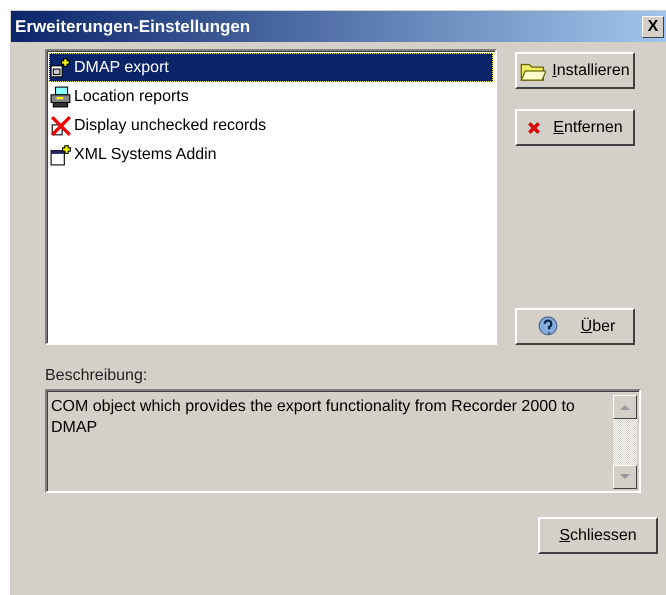 This screenshot has width=666, height=595. What do you see at coordinates (132, 26) in the screenshot?
I see `window-title: Erweiterungen-Einstellungen` at bounding box center [132, 26].